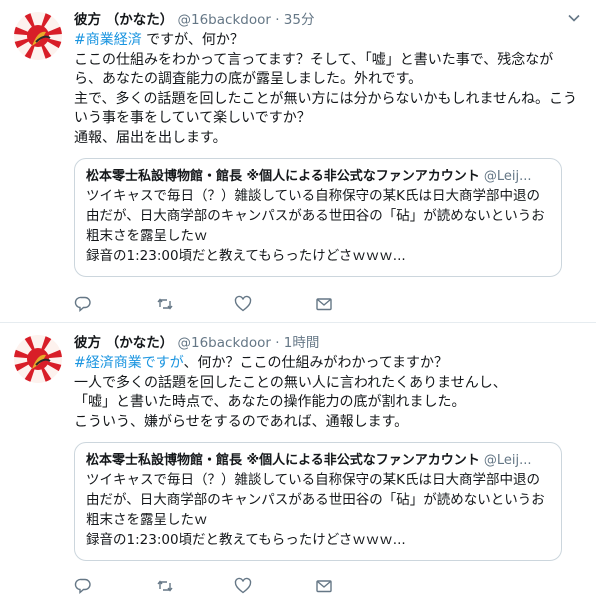 The height and width of the screenshot is (609, 596). Describe the element at coordinates (248, 79) in the screenshot. I see `tweet-text-line: ら、あなたの調査能力の底が露呈しました。外れです。` at that location.